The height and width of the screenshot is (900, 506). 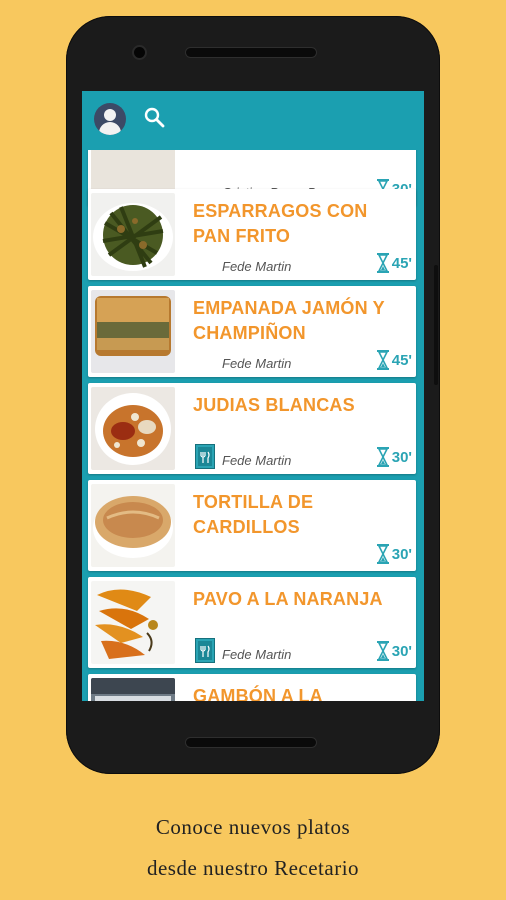 What do you see at coordinates (251, 742) in the screenshot?
I see `bottom-speaker` at bounding box center [251, 742].